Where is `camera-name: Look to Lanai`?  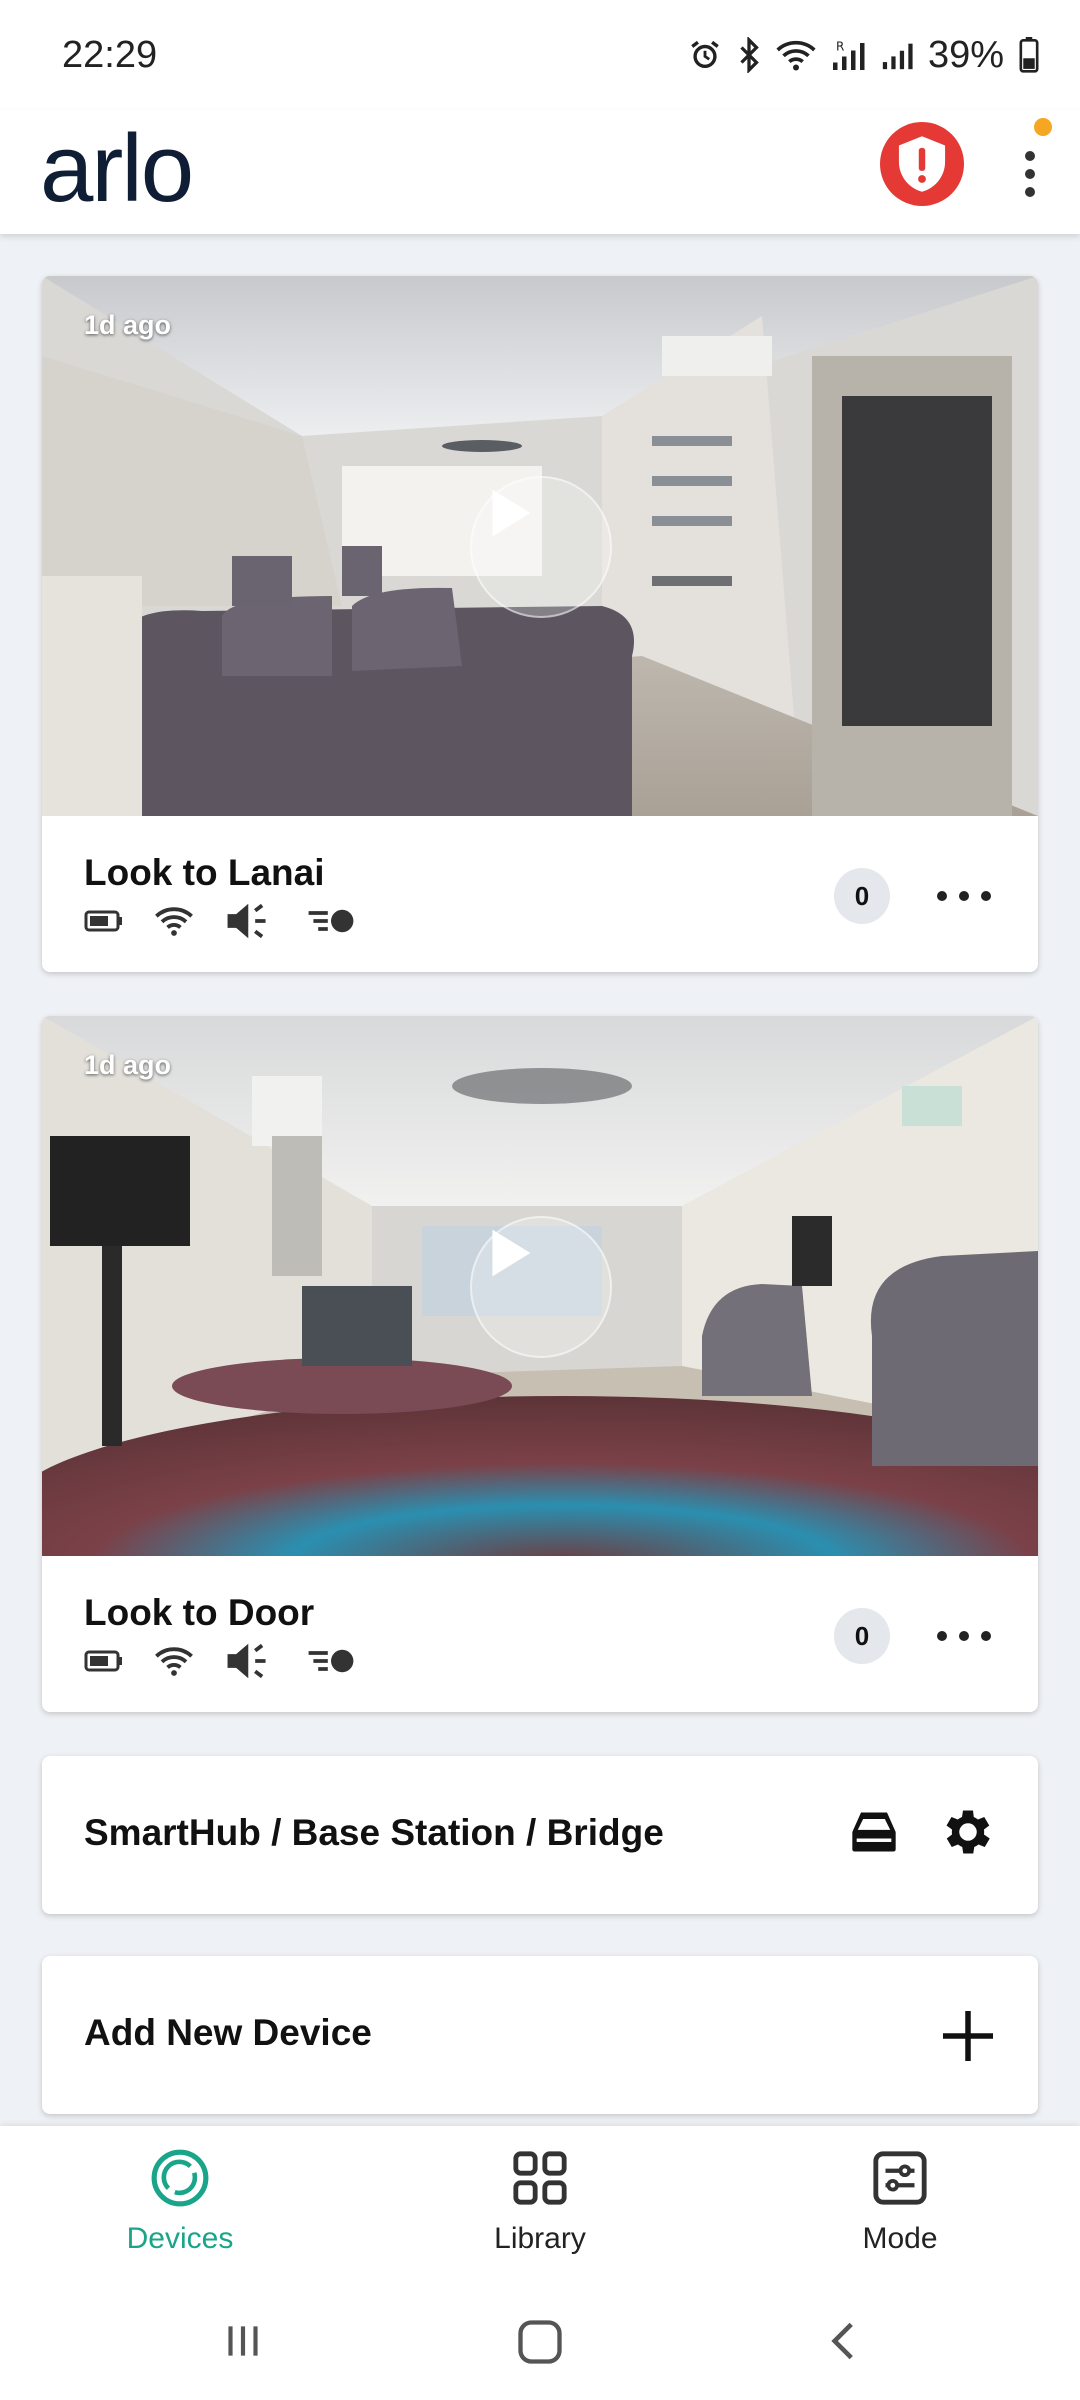
camera-name: Look to Lanai is located at coordinates (204, 872).